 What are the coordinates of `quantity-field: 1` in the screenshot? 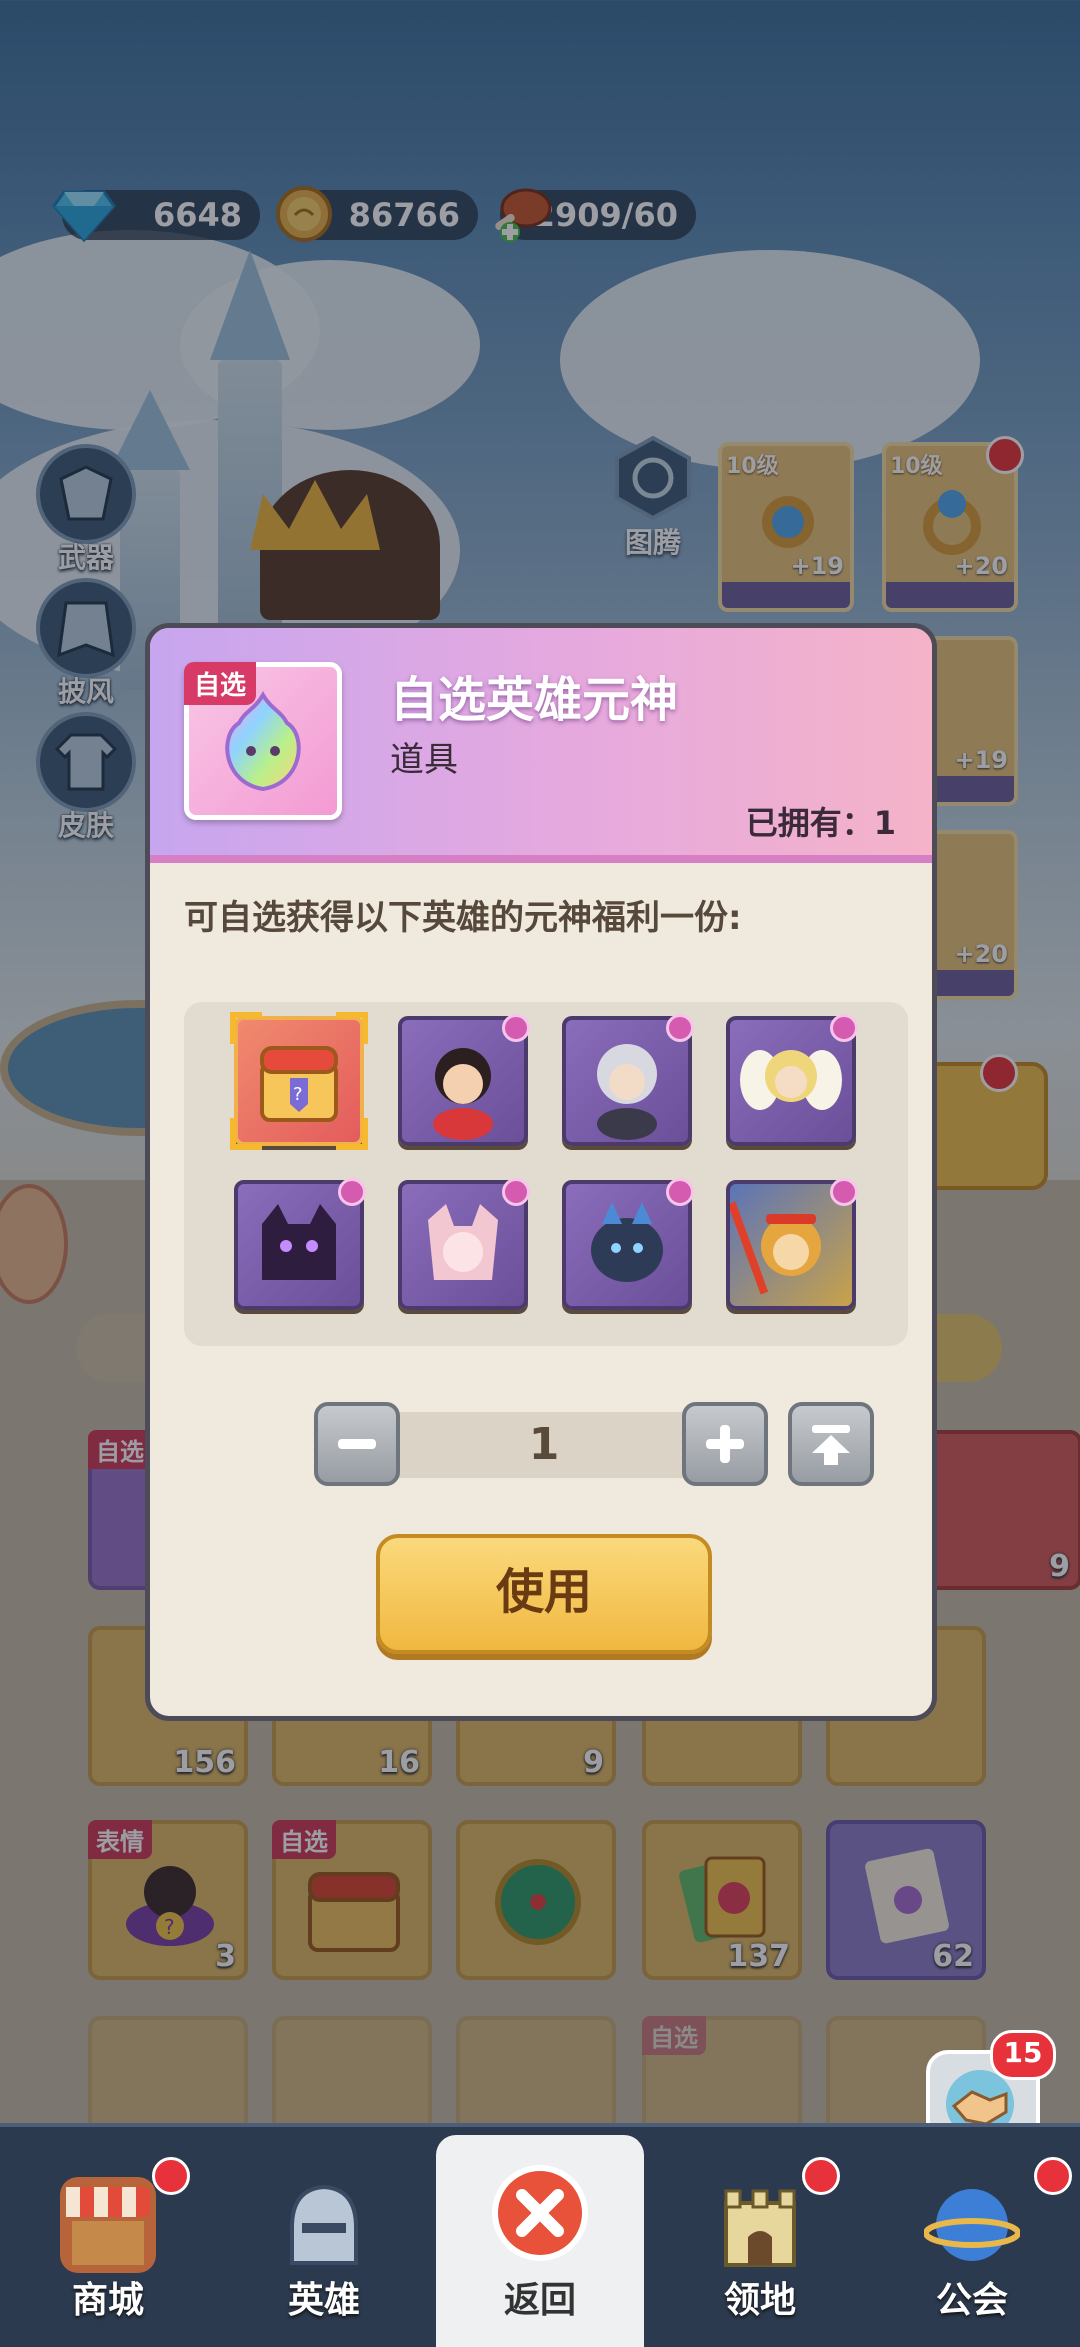 It's located at (544, 1445).